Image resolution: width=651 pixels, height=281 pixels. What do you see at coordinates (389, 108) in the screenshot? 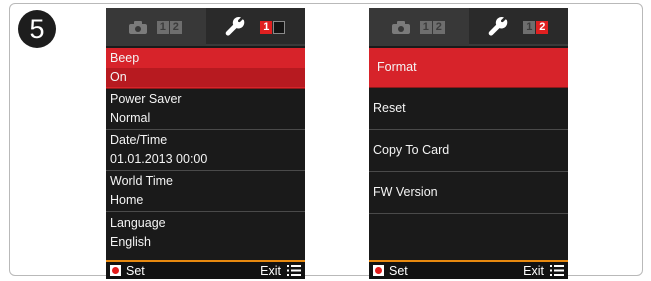
I see `menu-item-label: Reset` at bounding box center [389, 108].